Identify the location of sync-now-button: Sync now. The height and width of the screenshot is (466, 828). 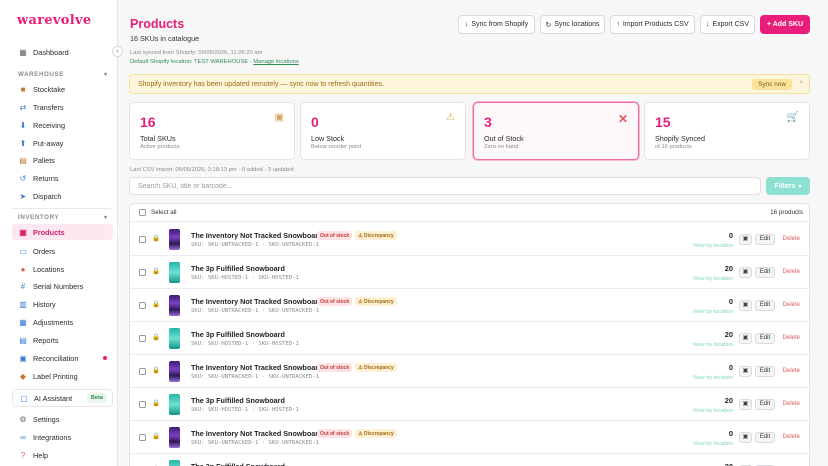
(772, 84).